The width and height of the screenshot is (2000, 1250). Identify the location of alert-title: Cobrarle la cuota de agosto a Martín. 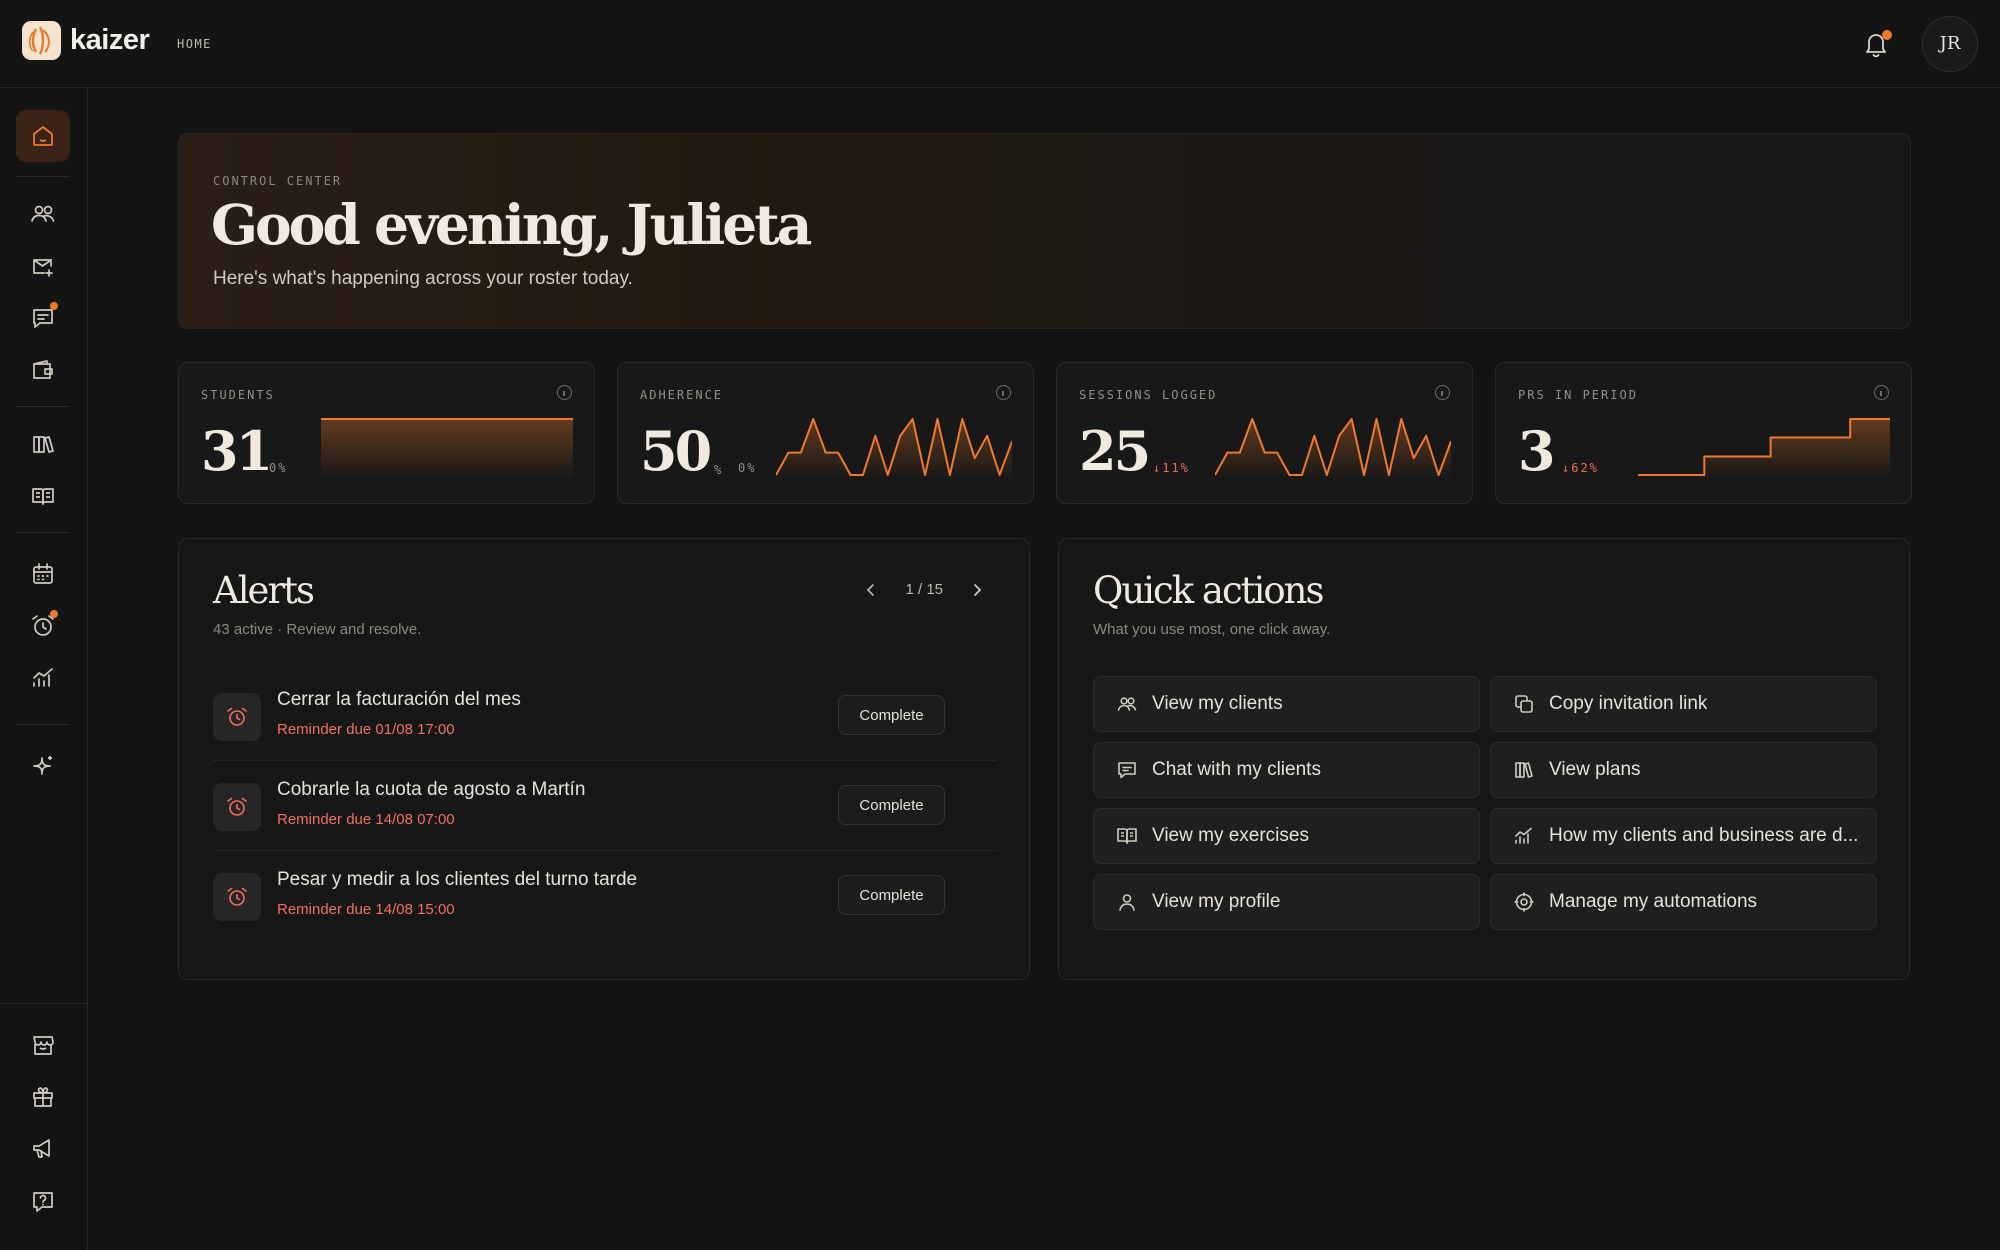
(431, 789).